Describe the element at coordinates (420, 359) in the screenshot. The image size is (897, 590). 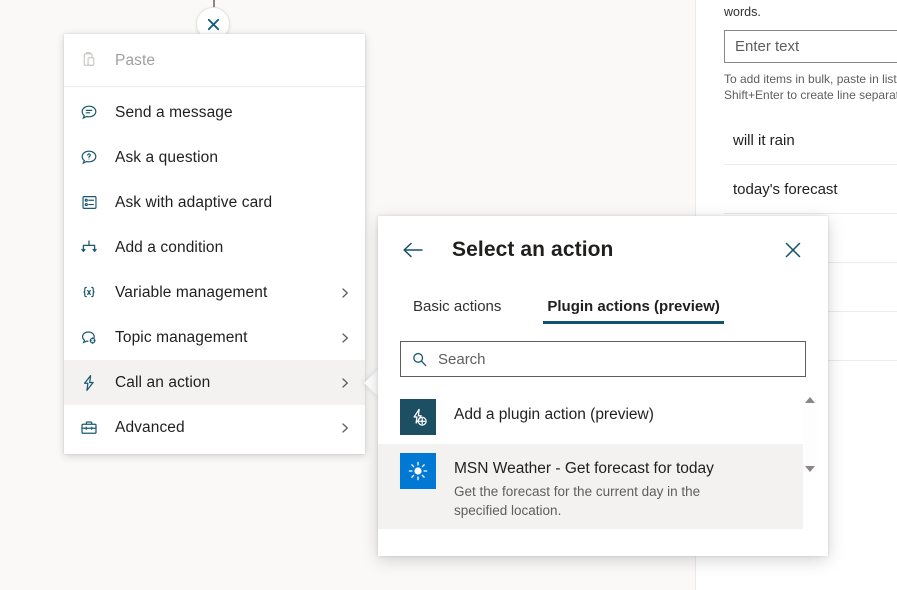
I see `search-icon` at that location.